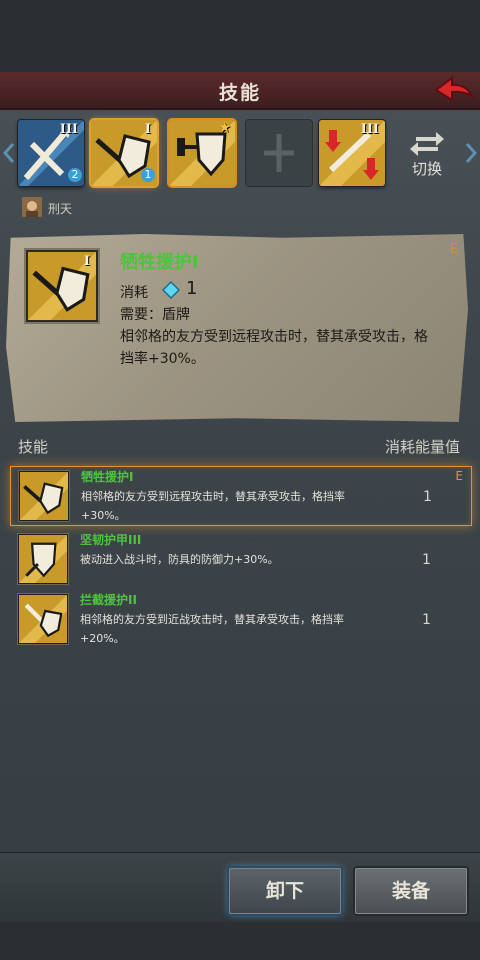 This screenshot has height=960, width=480. Describe the element at coordinates (44, 496) in the screenshot. I see `shield-sword-skill-icon` at that location.